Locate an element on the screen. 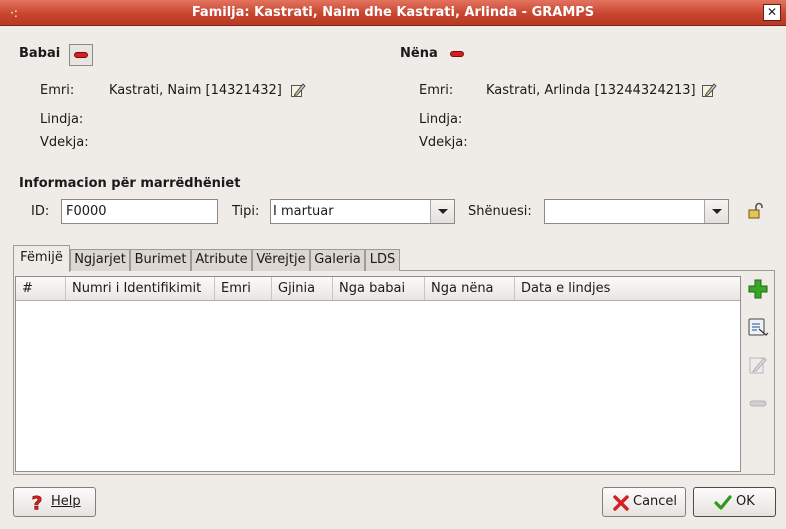 Image resolution: width=786 pixels, height=529 pixels. tab-sources: Burimet is located at coordinates (160, 260).